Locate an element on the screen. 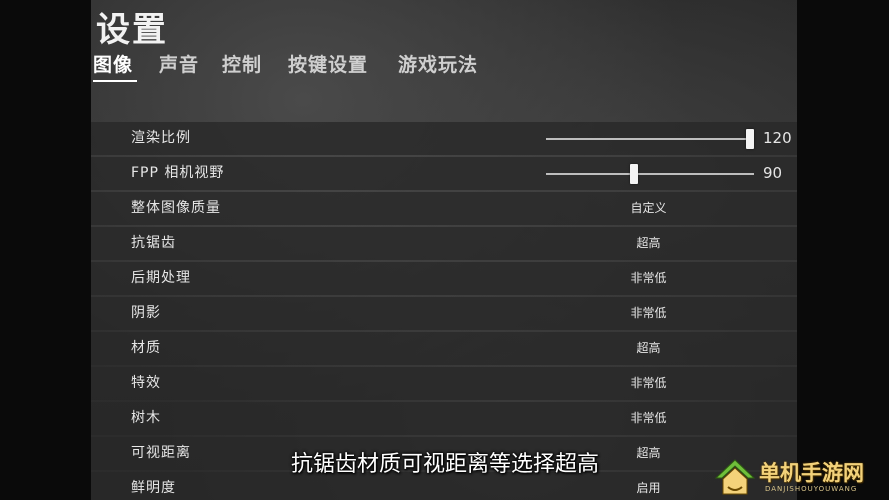 The height and width of the screenshot is (500, 889). watermark-subtext: DANJISHOUYOUWANG is located at coordinates (811, 489).